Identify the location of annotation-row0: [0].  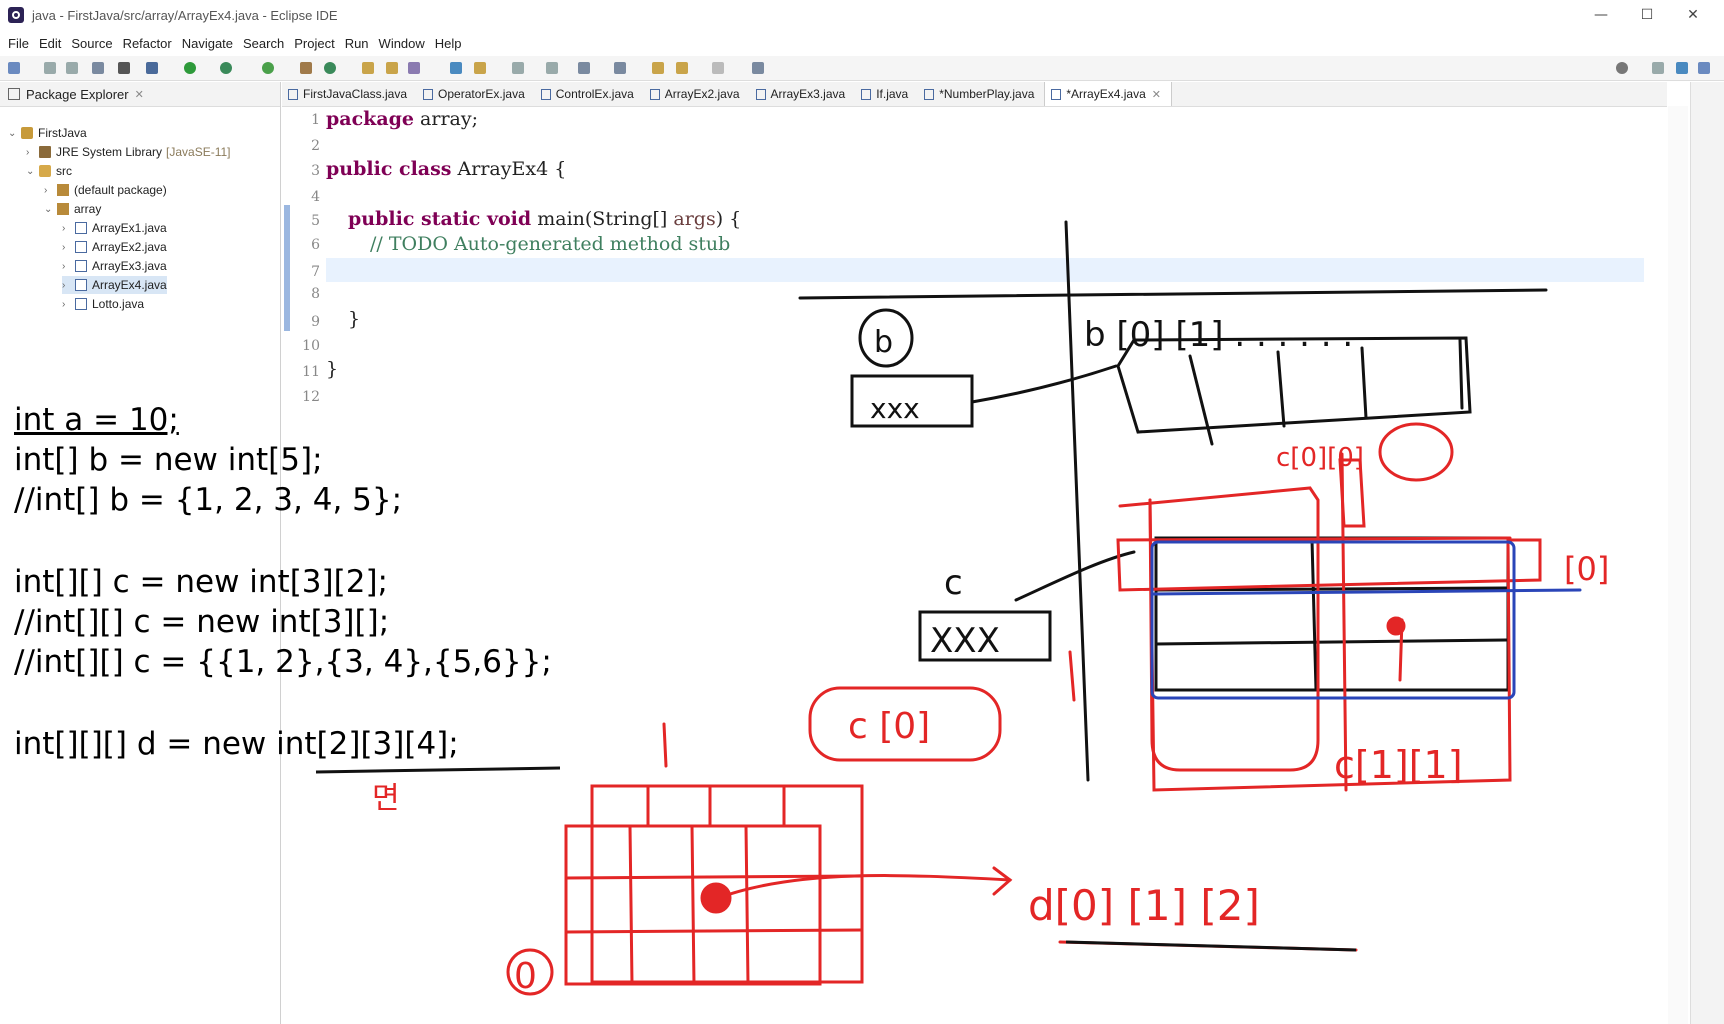
(1586, 569).